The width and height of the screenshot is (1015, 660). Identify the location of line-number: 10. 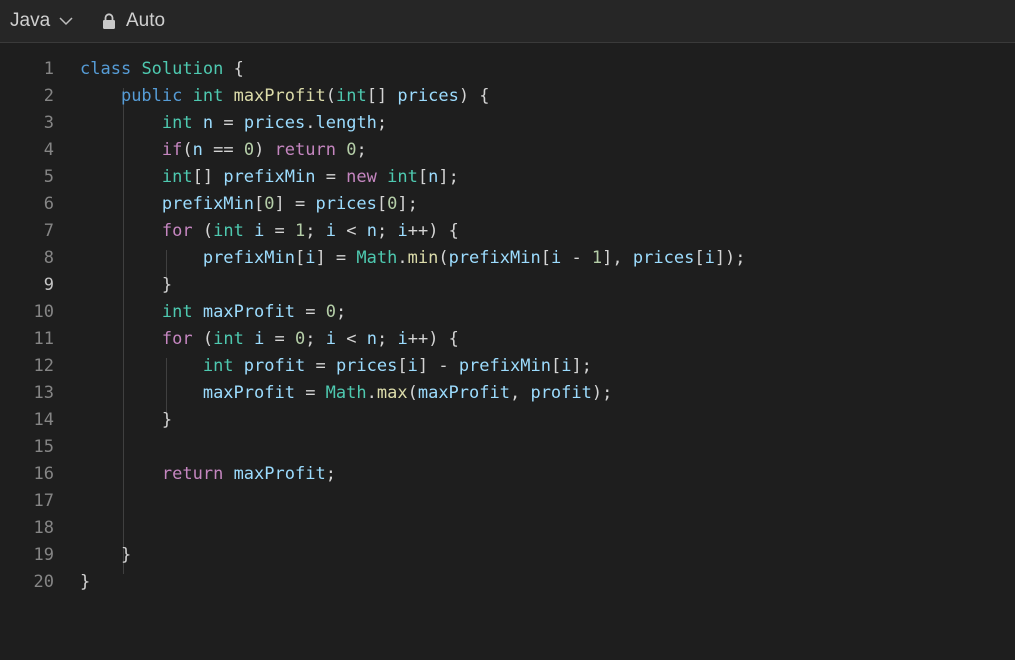
(43, 312).